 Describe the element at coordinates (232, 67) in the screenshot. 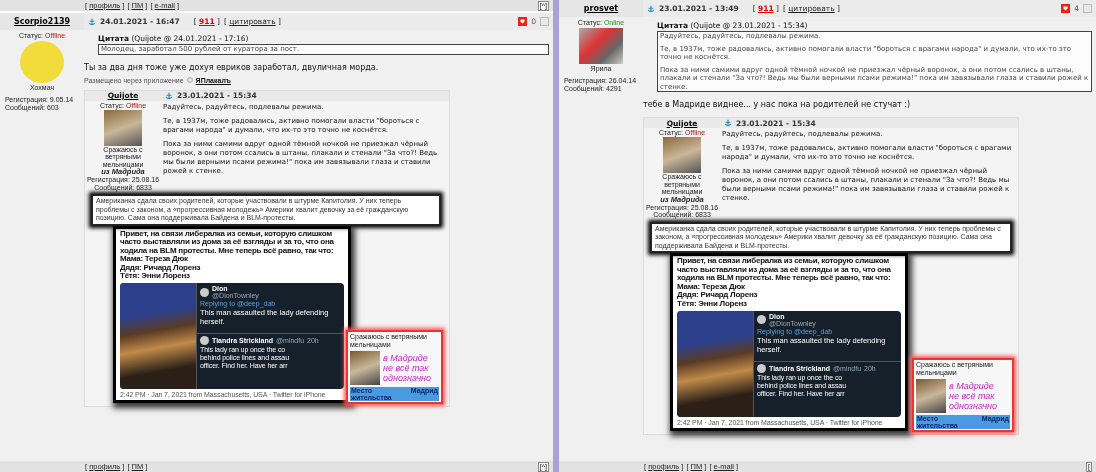

I see `post-text: Ты за два дня тоже уже дохуя евриков заработал, двуличная морда.` at that location.